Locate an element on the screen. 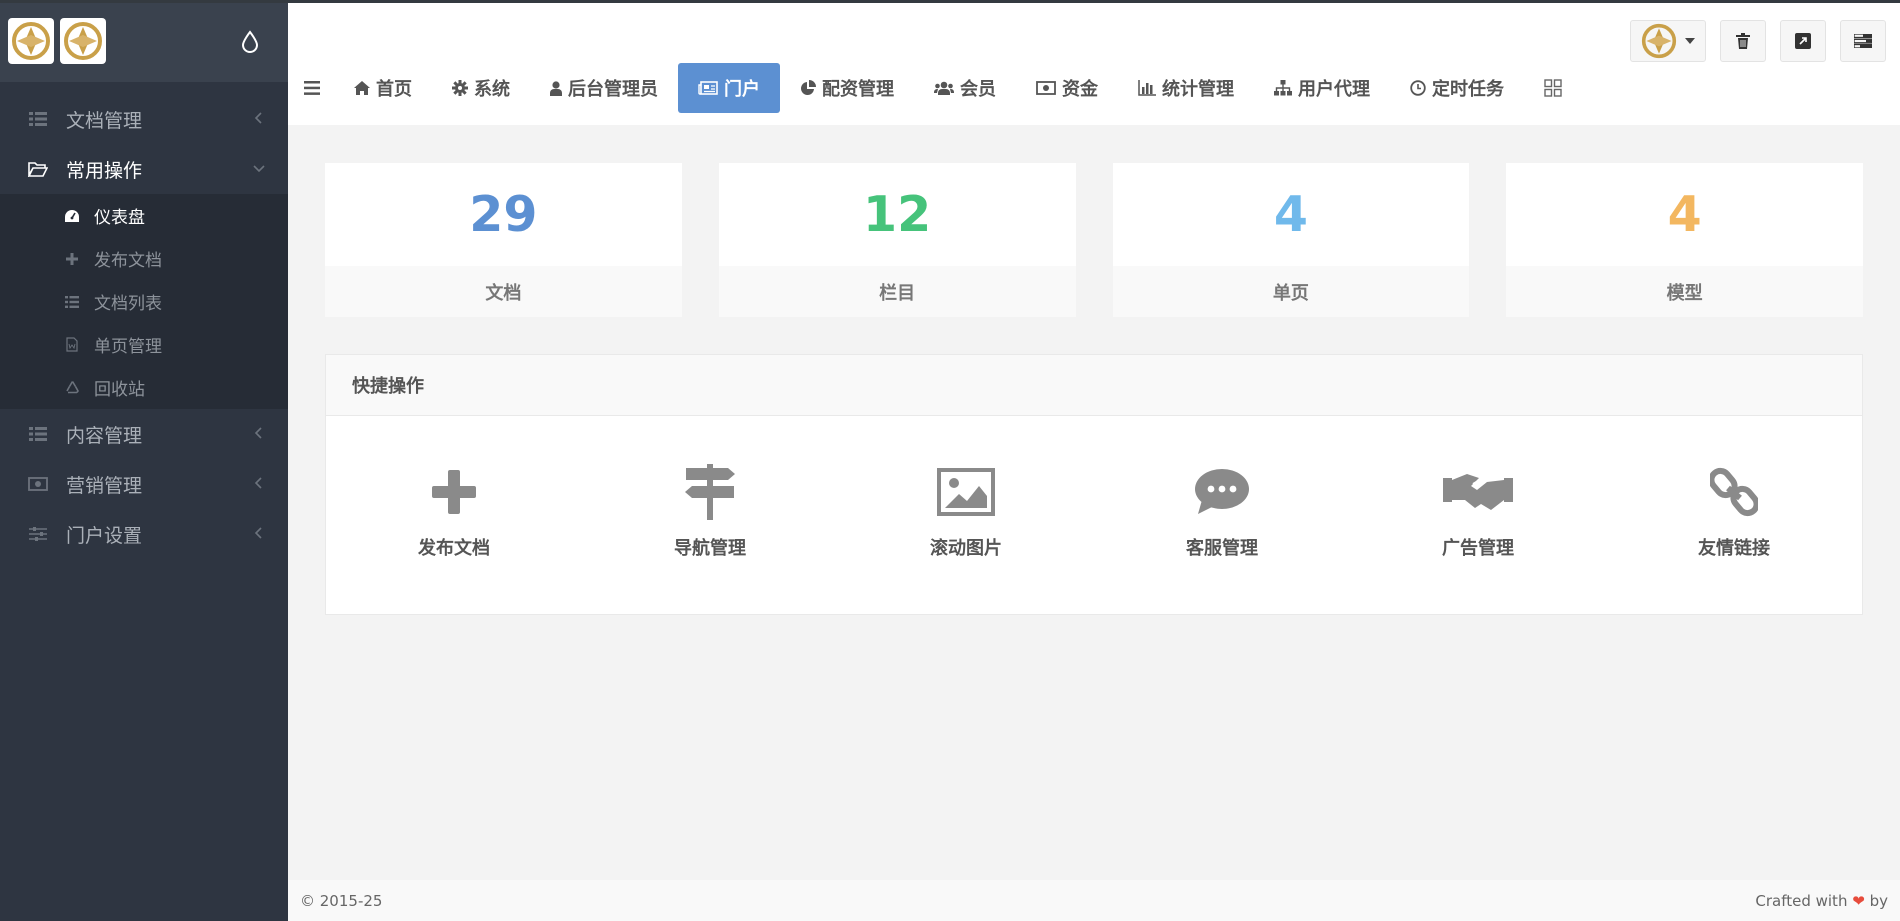 This screenshot has width=1900, height=921. stat-value: 4 is located at coordinates (1290, 214).